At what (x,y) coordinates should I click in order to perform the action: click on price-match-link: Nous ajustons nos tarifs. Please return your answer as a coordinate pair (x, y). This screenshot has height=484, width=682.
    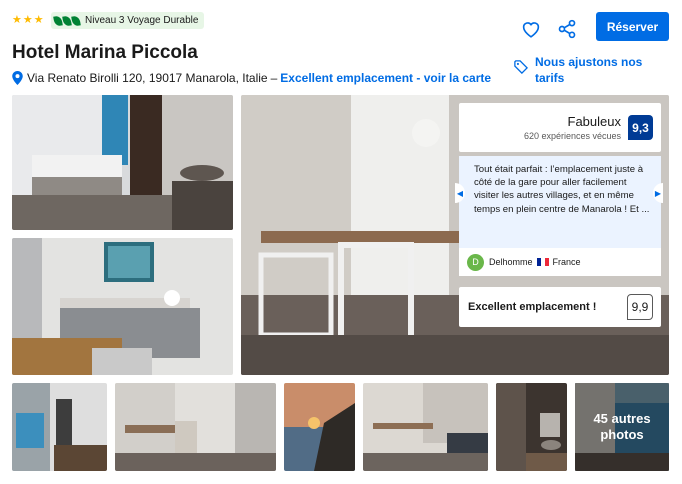
    Looking at the image, I should click on (584, 70).